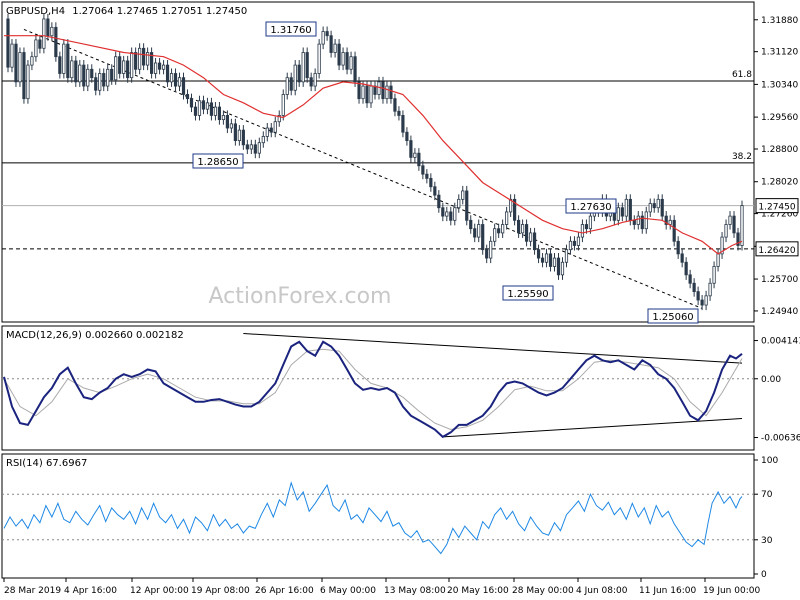 The image size is (800, 600). What do you see at coordinates (672, 317) in the screenshot?
I see `swing-annotation-label: 1.25060` at bounding box center [672, 317].